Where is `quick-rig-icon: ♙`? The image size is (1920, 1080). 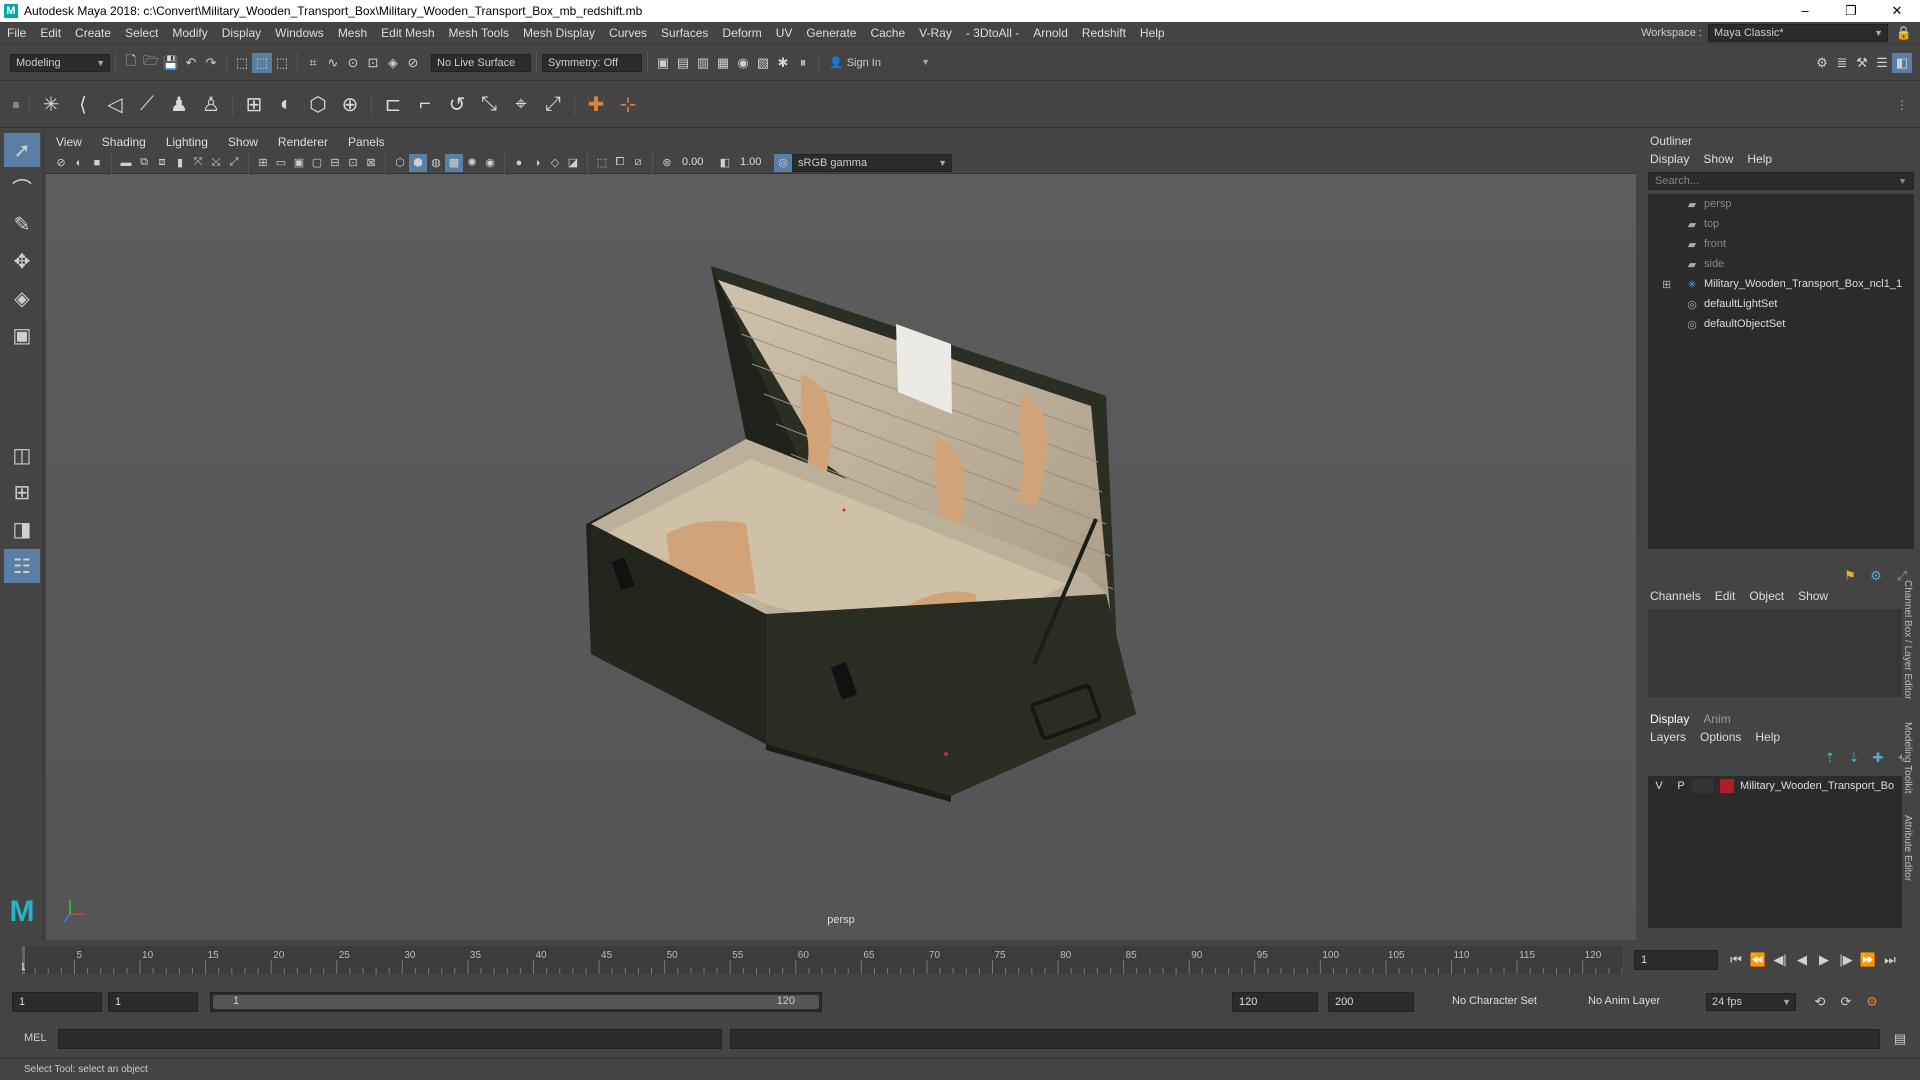 quick-rig-icon: ♙ is located at coordinates (211, 105).